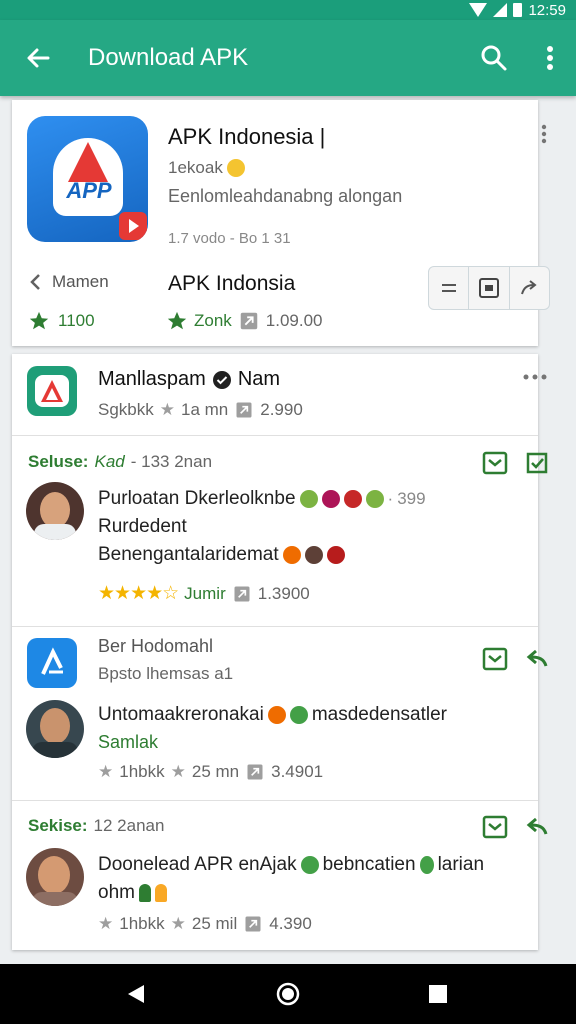  Describe the element at coordinates (518, 10) in the screenshot. I see `battery-icon` at that location.